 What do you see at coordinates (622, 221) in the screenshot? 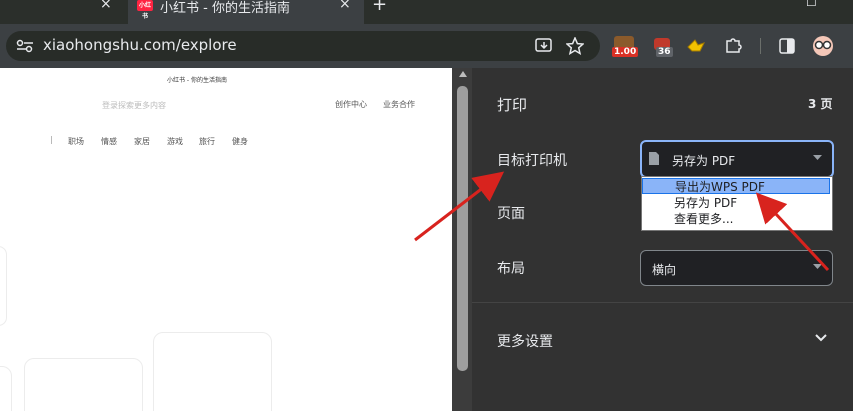
I see `annotation-arrows` at bounding box center [622, 221].